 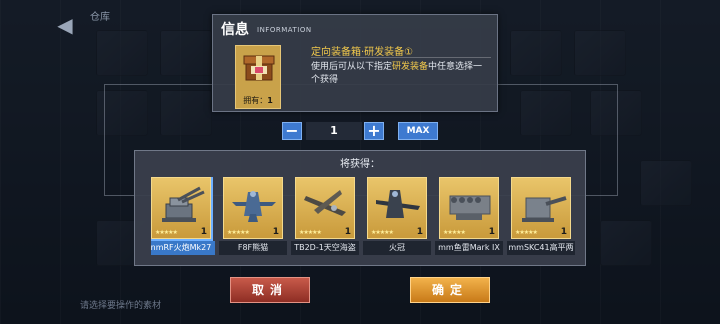 What do you see at coordinates (397, 248) in the screenshot?
I see `reward-name: 火冠` at bounding box center [397, 248].